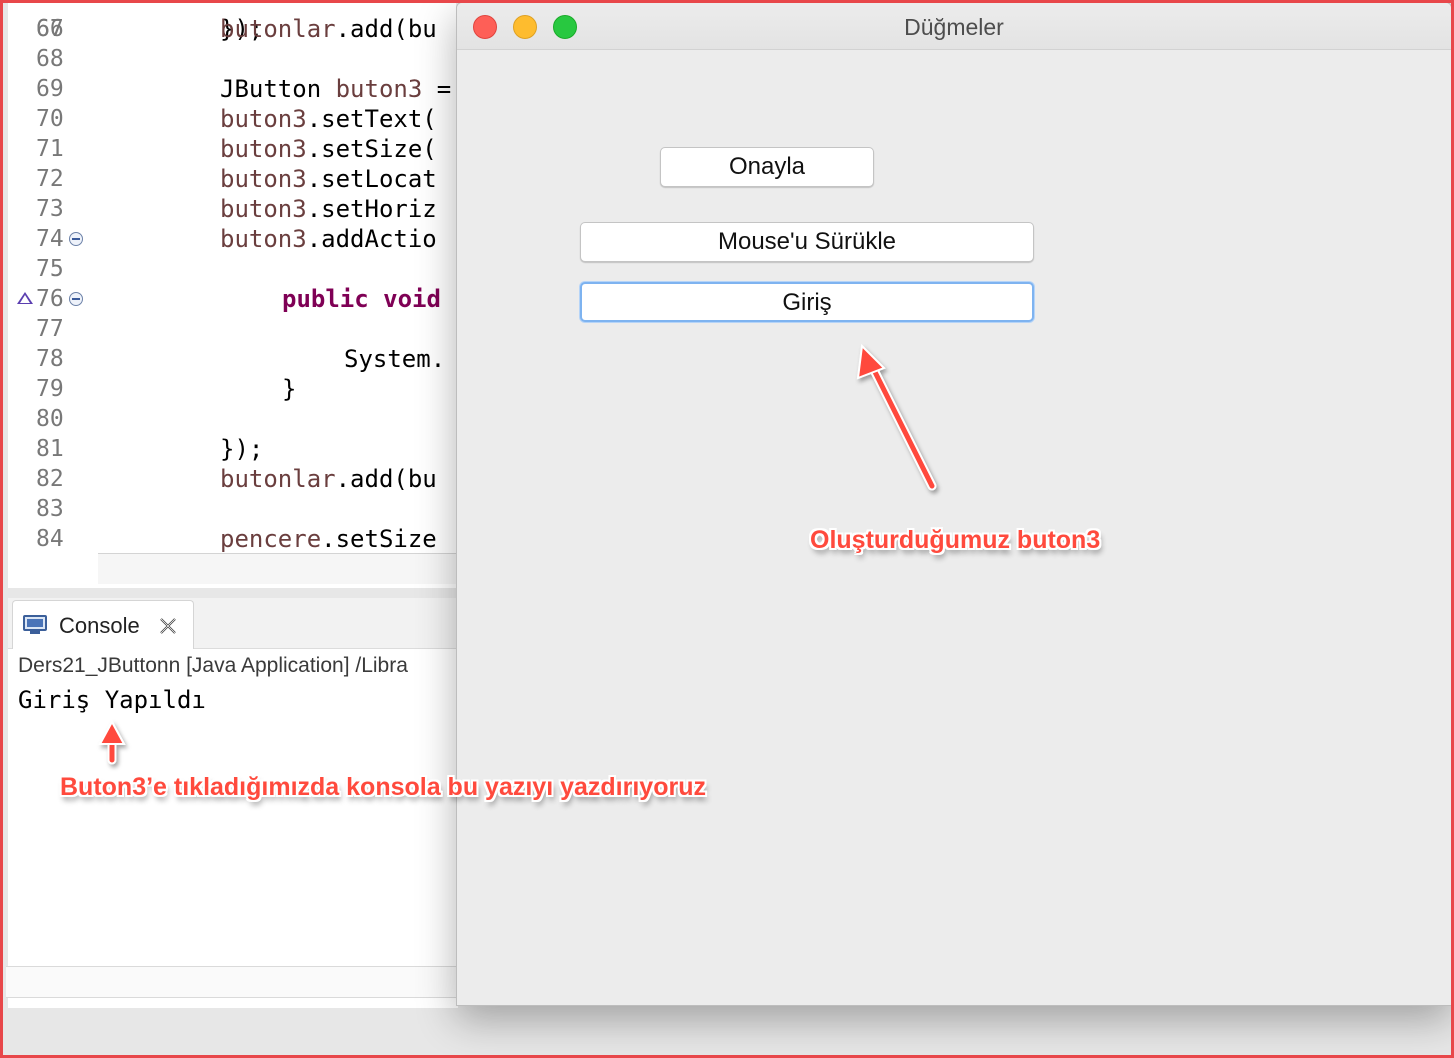 The height and width of the screenshot is (1058, 1454). I want to click on code-token: pencere, so click(271, 539).